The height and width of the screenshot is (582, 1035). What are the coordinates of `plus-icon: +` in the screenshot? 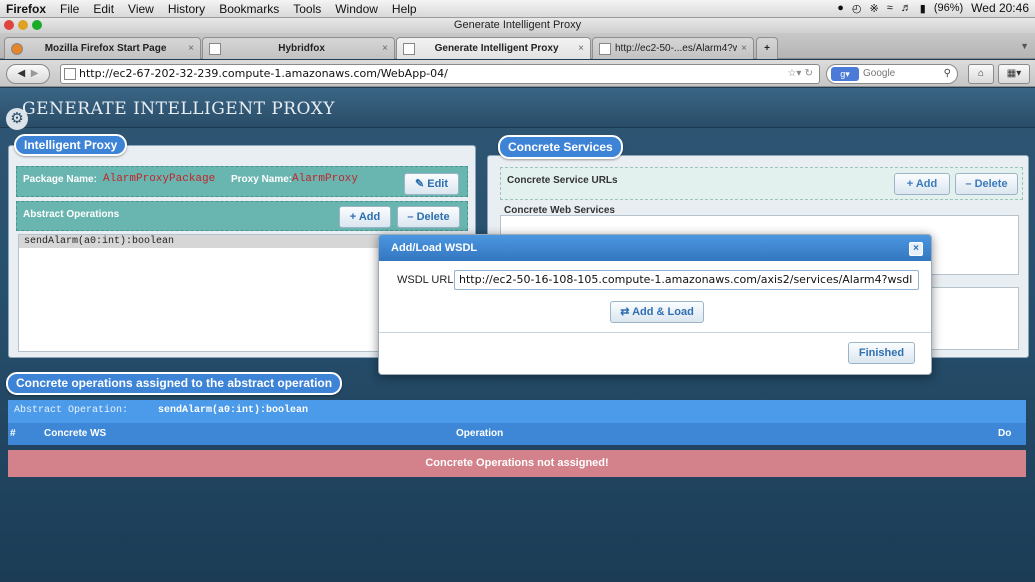 It's located at (767, 48).